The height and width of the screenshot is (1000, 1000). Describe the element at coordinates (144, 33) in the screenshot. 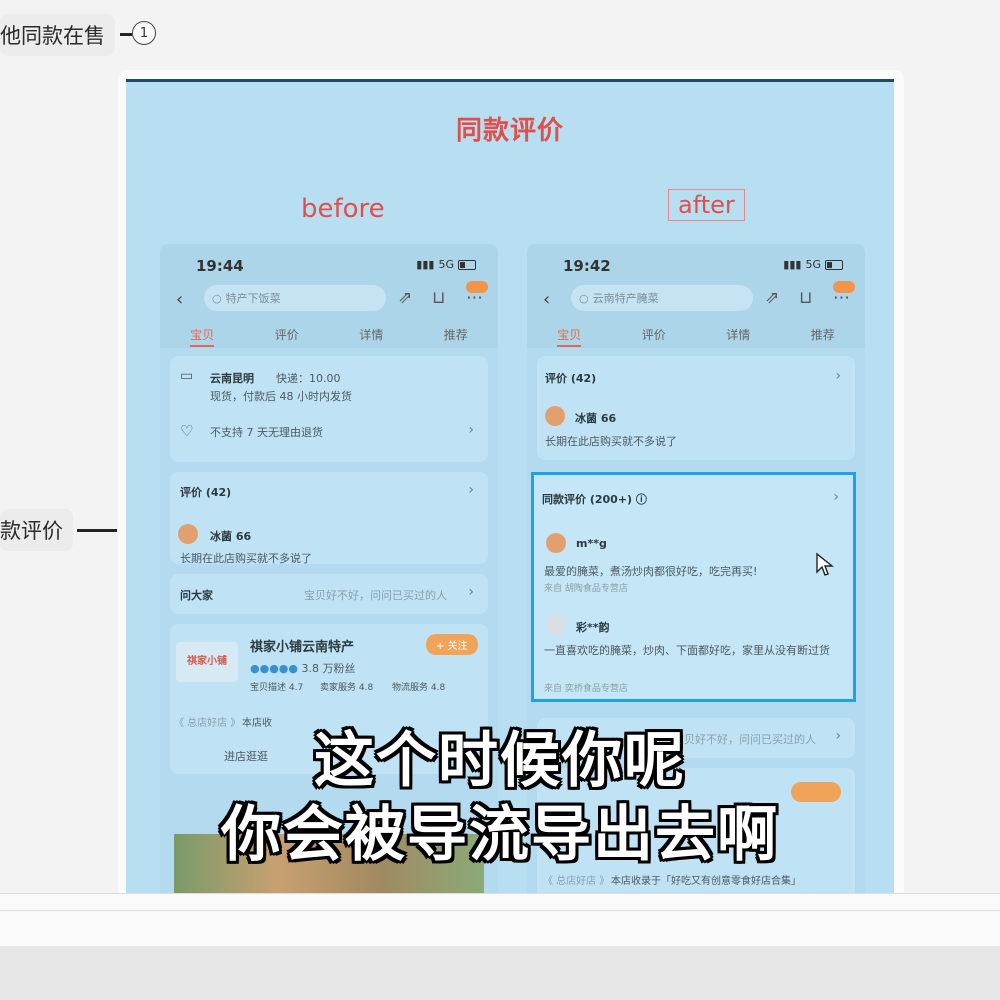

I see `mindmap-collapse-badge: 1` at that location.